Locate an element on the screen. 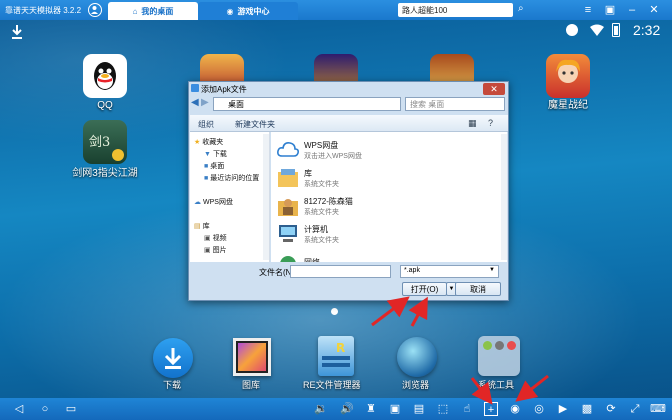 This screenshot has height=420, width=672. system-tools-folder-icon is located at coordinates (499, 356).